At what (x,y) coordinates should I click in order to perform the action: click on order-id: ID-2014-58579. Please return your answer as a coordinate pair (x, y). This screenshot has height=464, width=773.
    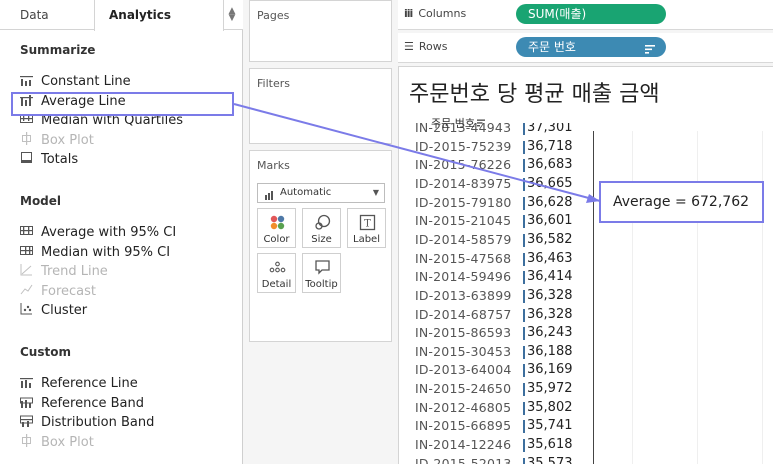
    Looking at the image, I should click on (463, 239).